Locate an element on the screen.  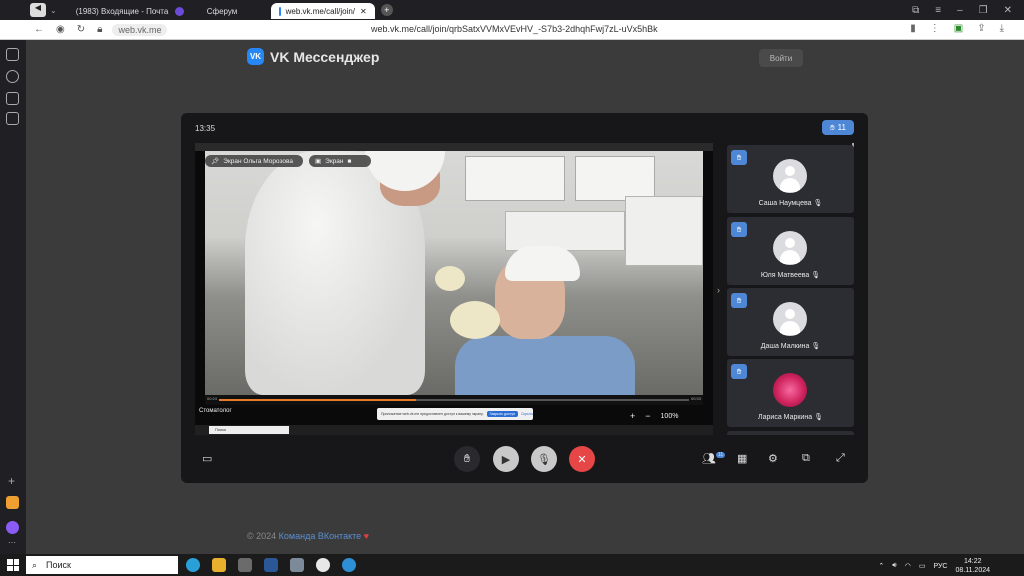
close-icon: ✕ is located at coordinates (363, 11).